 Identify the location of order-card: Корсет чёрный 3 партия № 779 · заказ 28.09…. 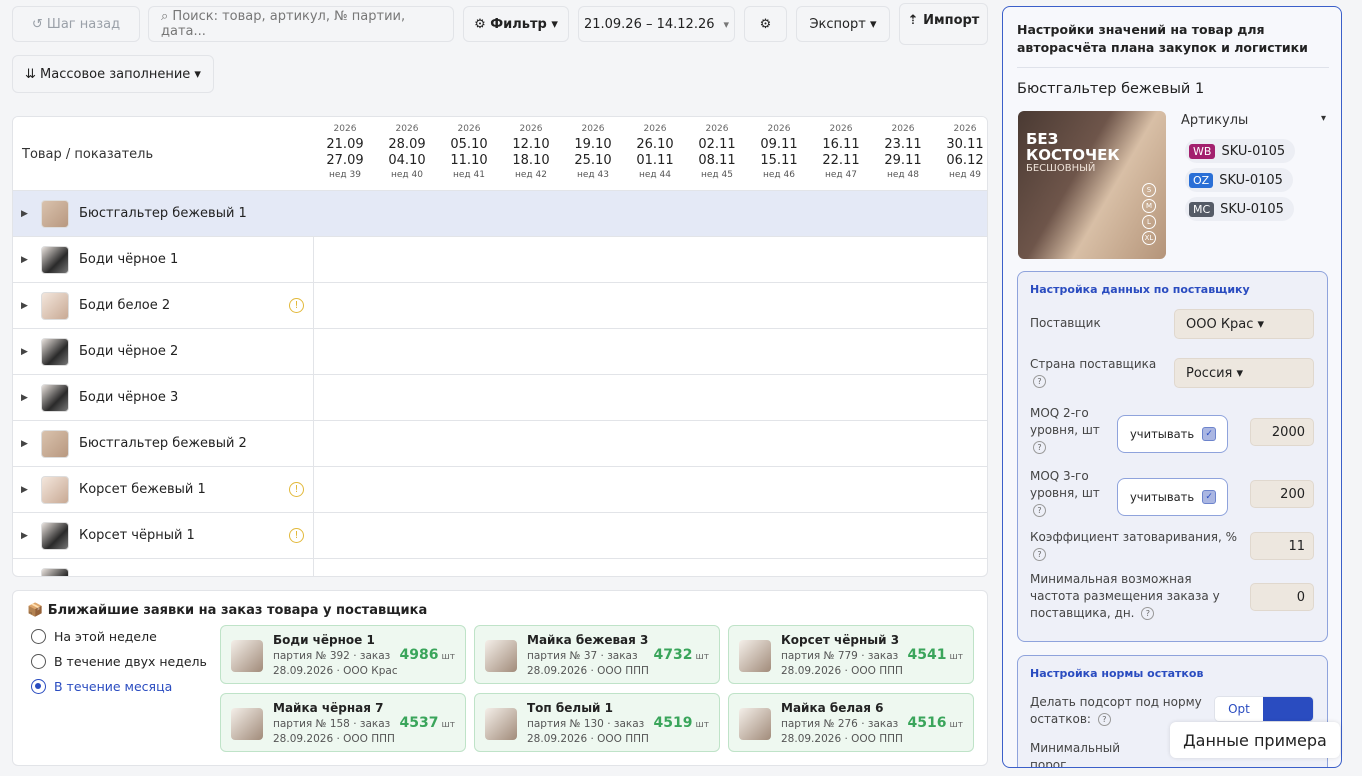
(851, 654).